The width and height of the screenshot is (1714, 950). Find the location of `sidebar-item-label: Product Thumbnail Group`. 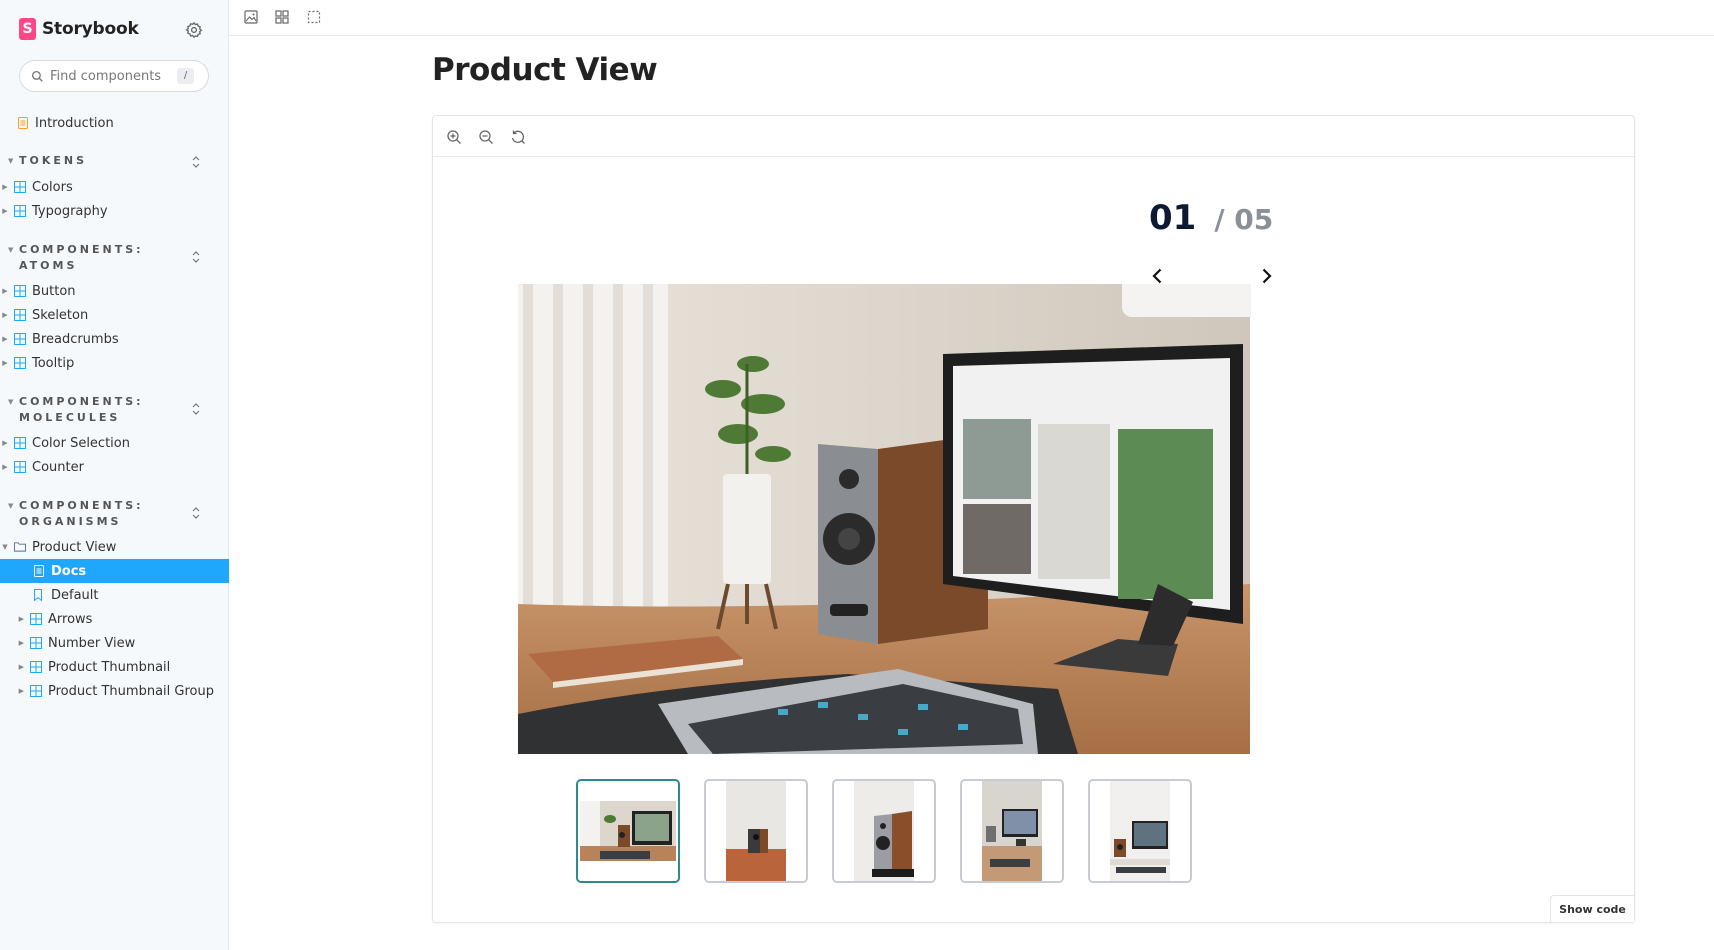

sidebar-item-label: Product Thumbnail Group is located at coordinates (131, 691).